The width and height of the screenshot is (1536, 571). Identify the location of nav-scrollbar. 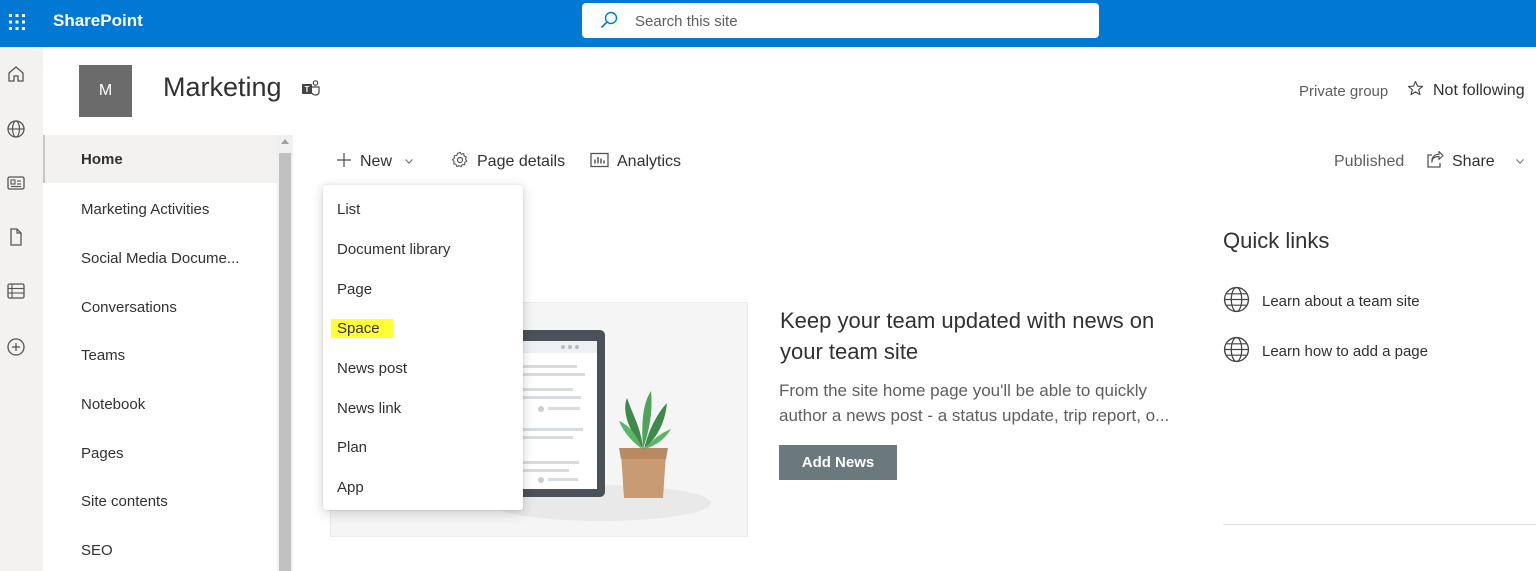
(285, 353).